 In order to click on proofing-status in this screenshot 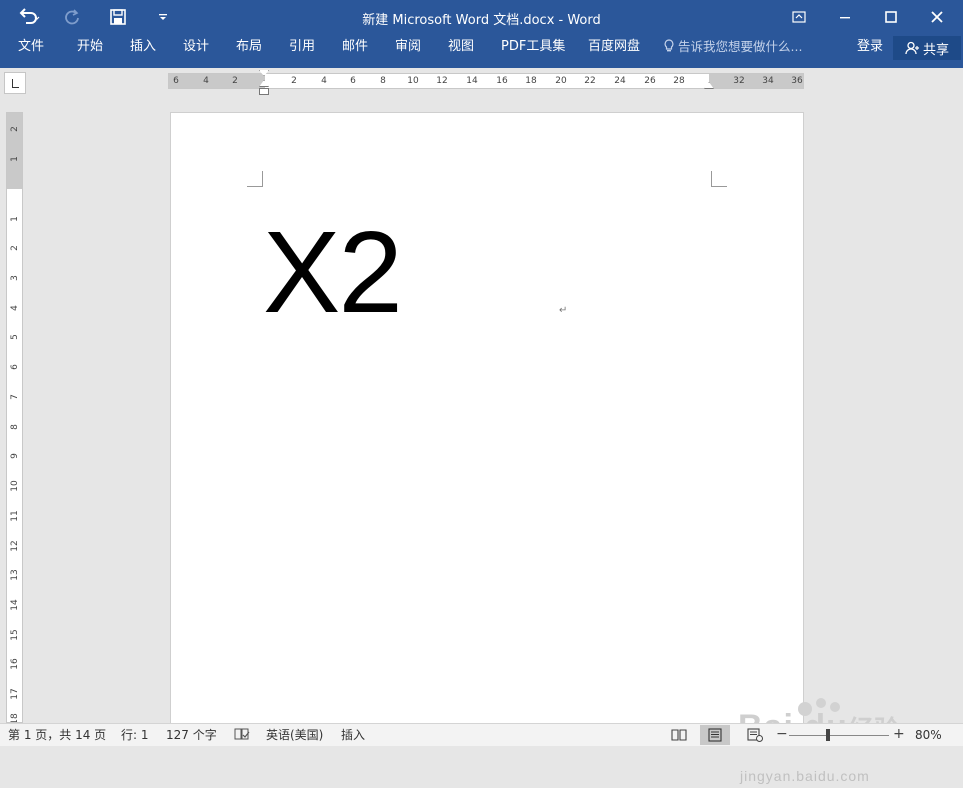, I will do `click(242, 736)`.